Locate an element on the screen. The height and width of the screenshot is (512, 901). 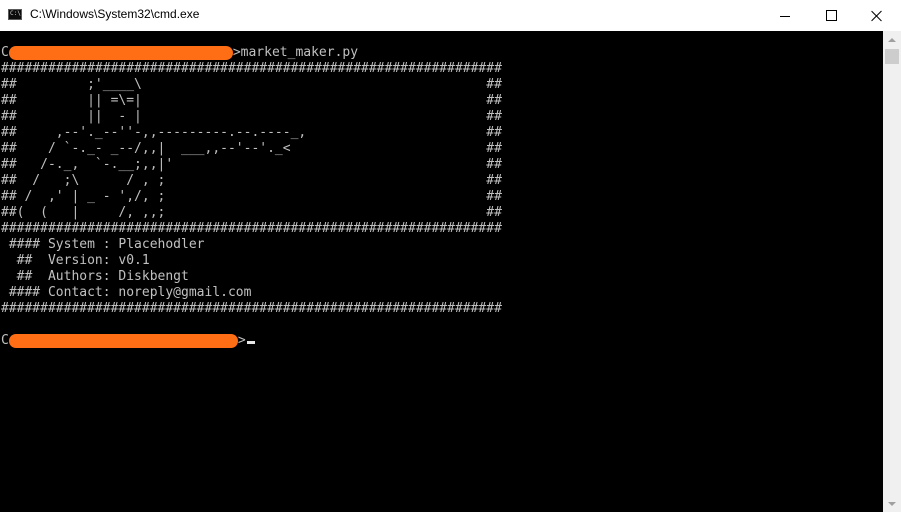
chevron-down-icon is located at coordinates (892, 503).